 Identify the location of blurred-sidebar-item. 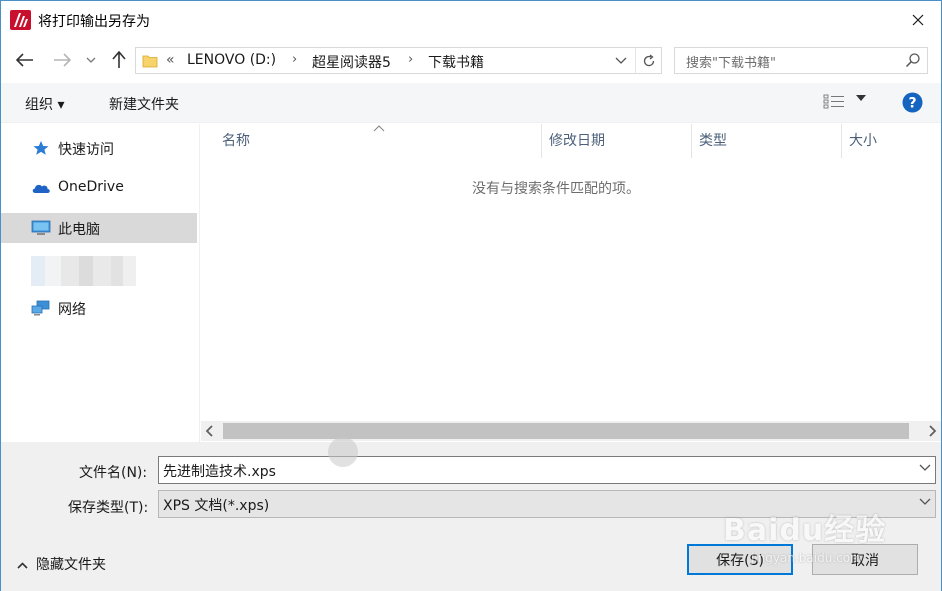
(83, 271).